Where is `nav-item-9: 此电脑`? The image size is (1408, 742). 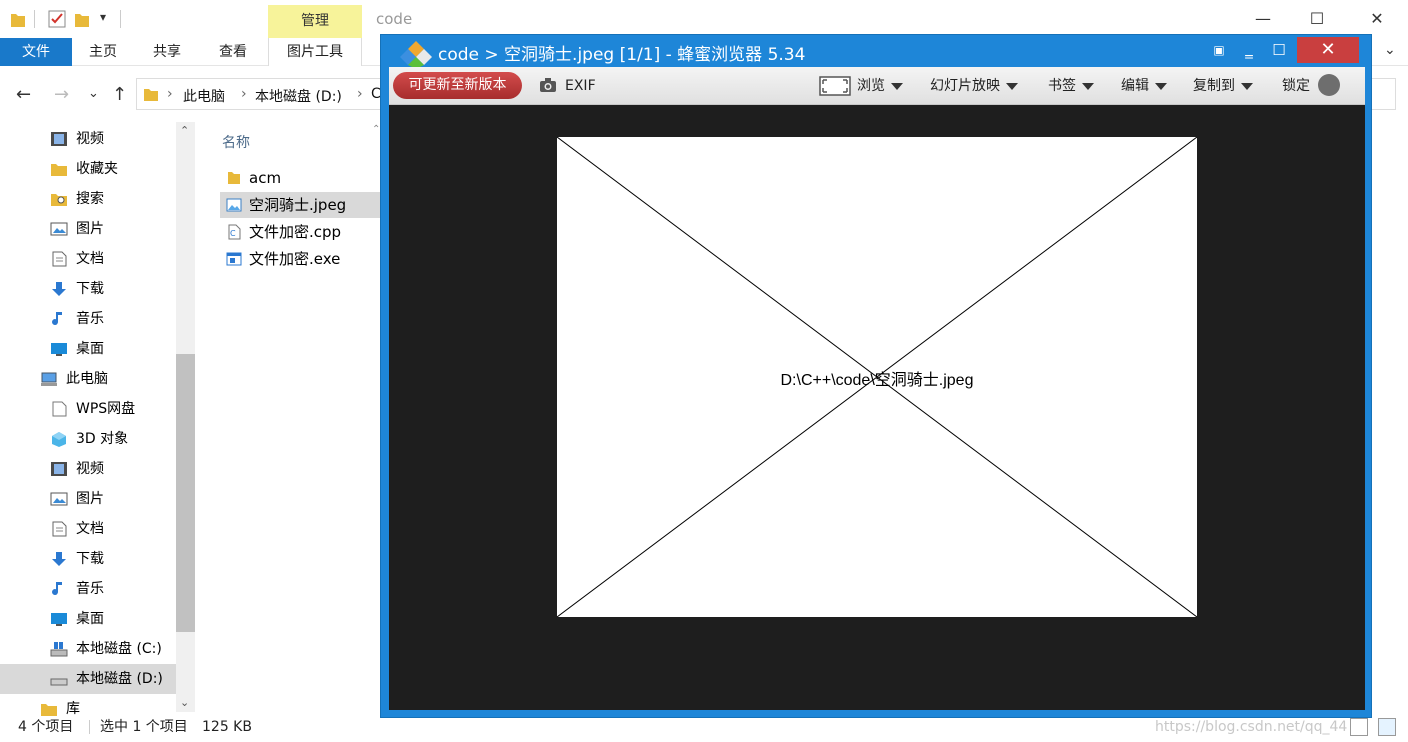 nav-item-9: 此电脑 is located at coordinates (88, 379).